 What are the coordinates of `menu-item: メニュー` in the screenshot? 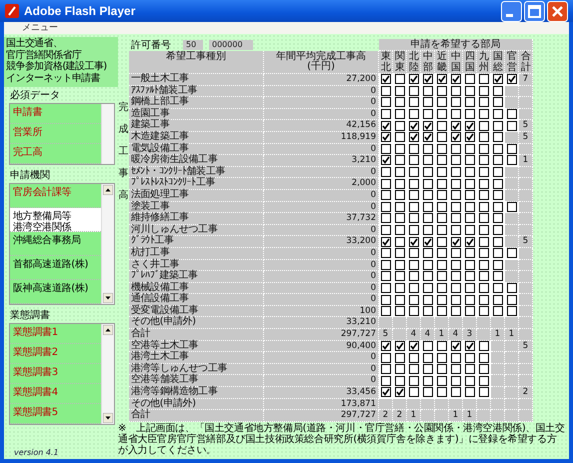 It's located at (40, 28).